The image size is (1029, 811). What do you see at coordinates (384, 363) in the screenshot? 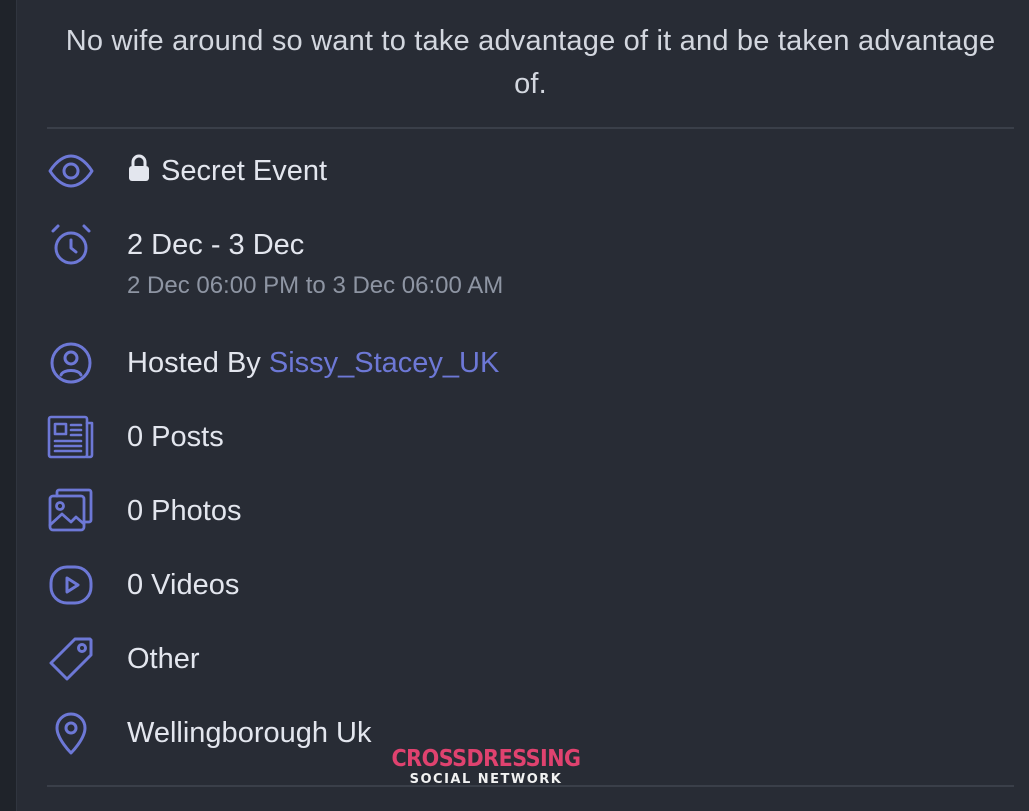
I see `host-name-link: Sissy_Stacey_UK` at bounding box center [384, 363].